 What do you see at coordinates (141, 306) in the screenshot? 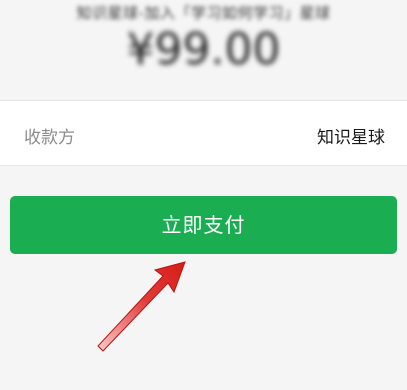
I see `arrow-shape` at bounding box center [141, 306].